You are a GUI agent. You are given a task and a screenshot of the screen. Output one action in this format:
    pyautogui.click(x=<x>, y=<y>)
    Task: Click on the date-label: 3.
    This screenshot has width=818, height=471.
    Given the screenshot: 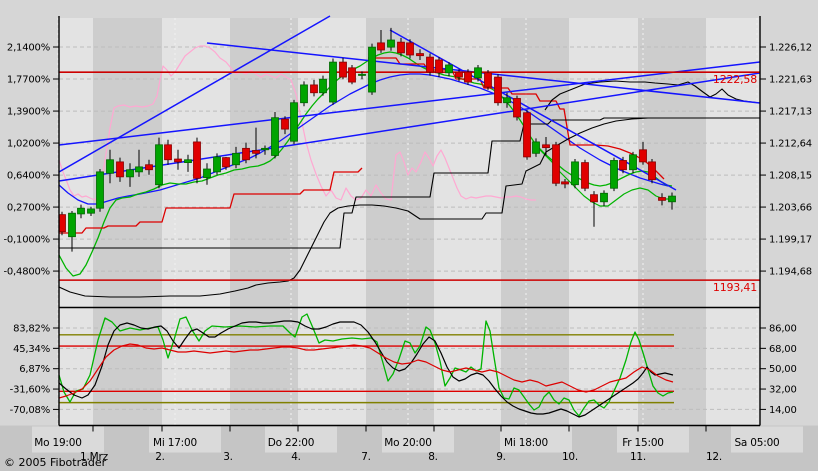 What is the action you would take?
    pyautogui.click(x=228, y=457)
    